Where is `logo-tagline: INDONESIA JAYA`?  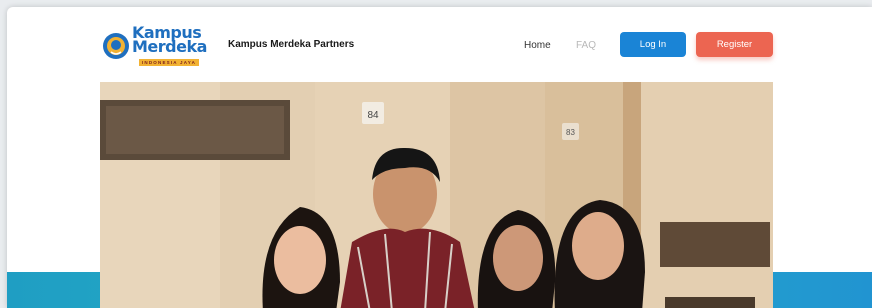 logo-tagline: INDONESIA JAYA is located at coordinates (169, 62).